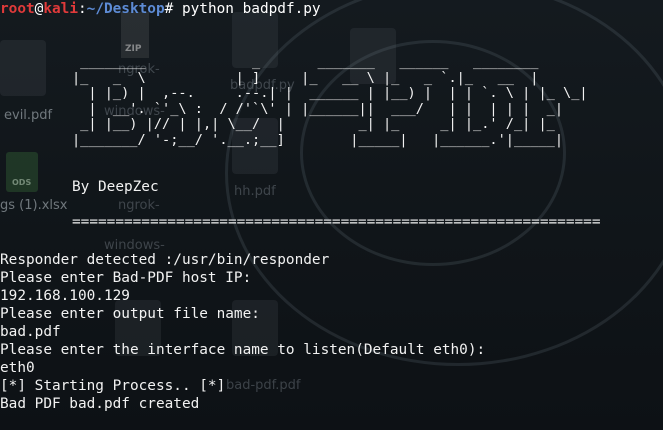  What do you see at coordinates (100, 404) in the screenshot?
I see `output-line: Bad PDF bad.pdf created` at bounding box center [100, 404].